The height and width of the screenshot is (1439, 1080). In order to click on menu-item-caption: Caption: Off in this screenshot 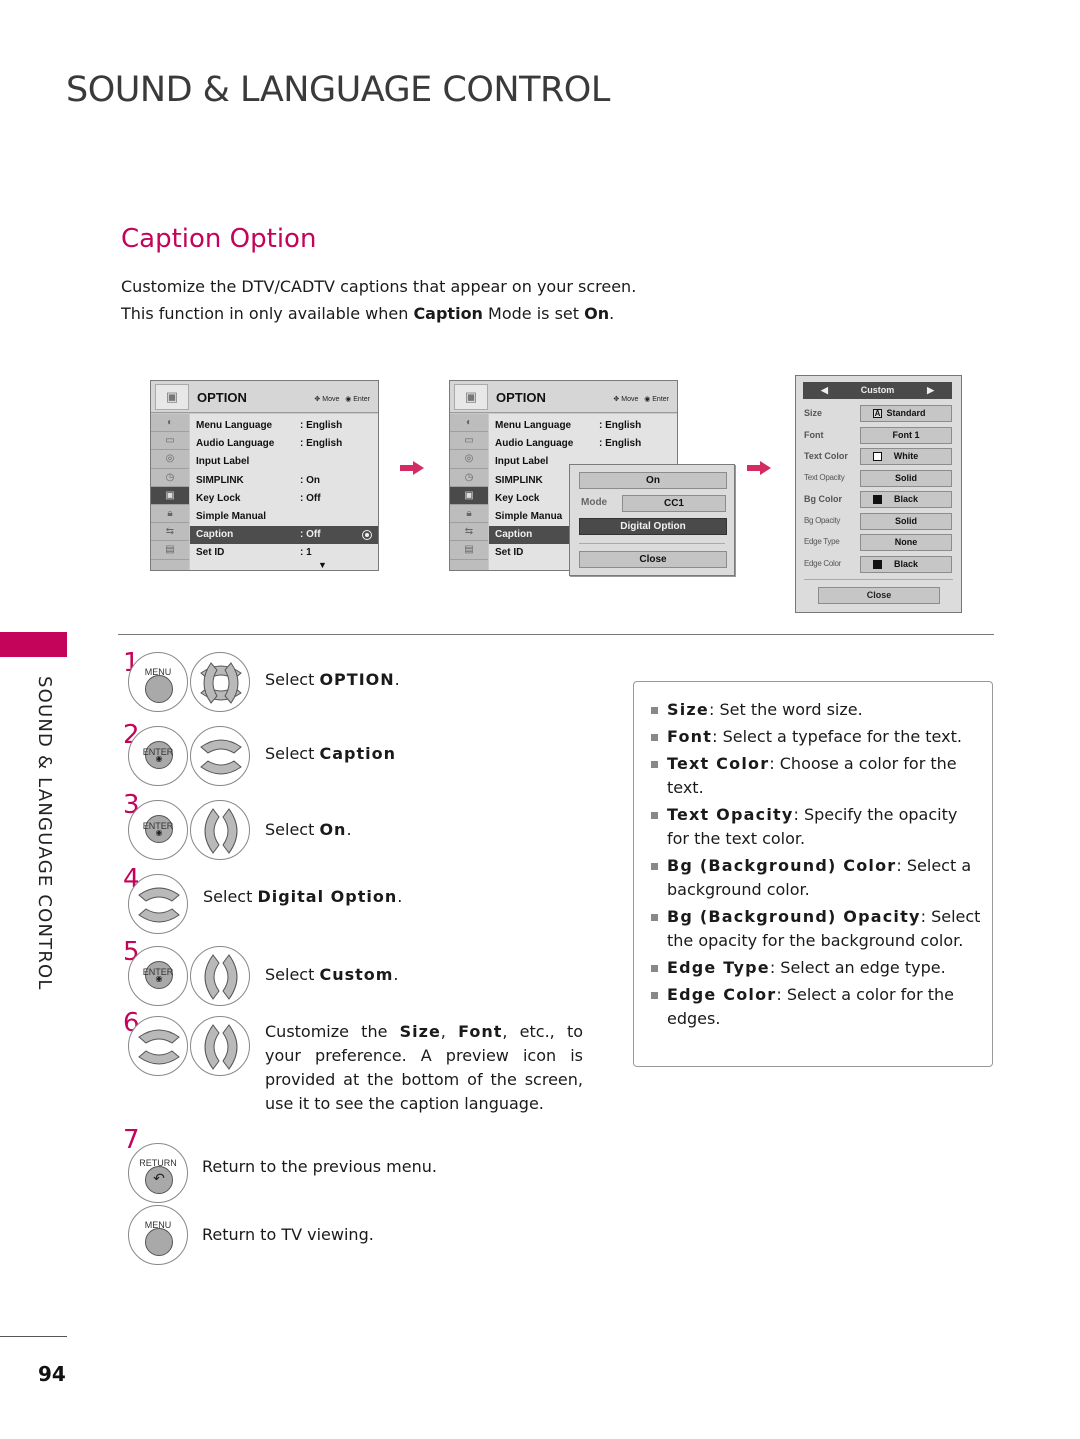, I will do `click(284, 535)`.